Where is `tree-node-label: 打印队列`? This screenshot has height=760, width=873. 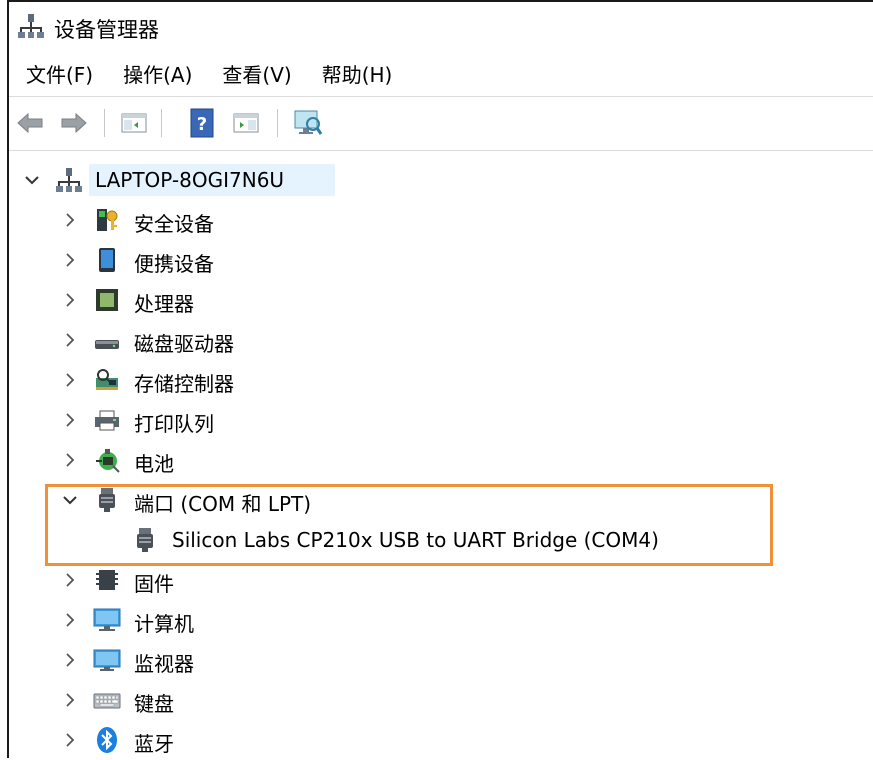
tree-node-label: 打印队列 is located at coordinates (174, 424).